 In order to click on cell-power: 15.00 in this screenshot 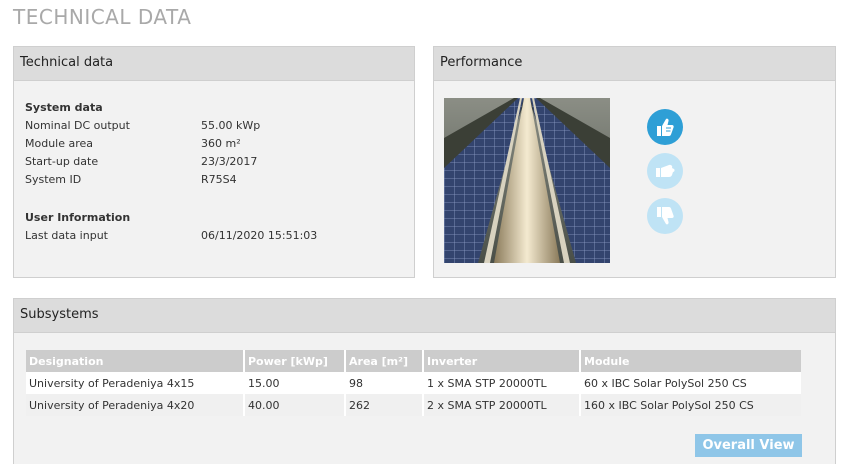, I will do `click(295, 383)`.